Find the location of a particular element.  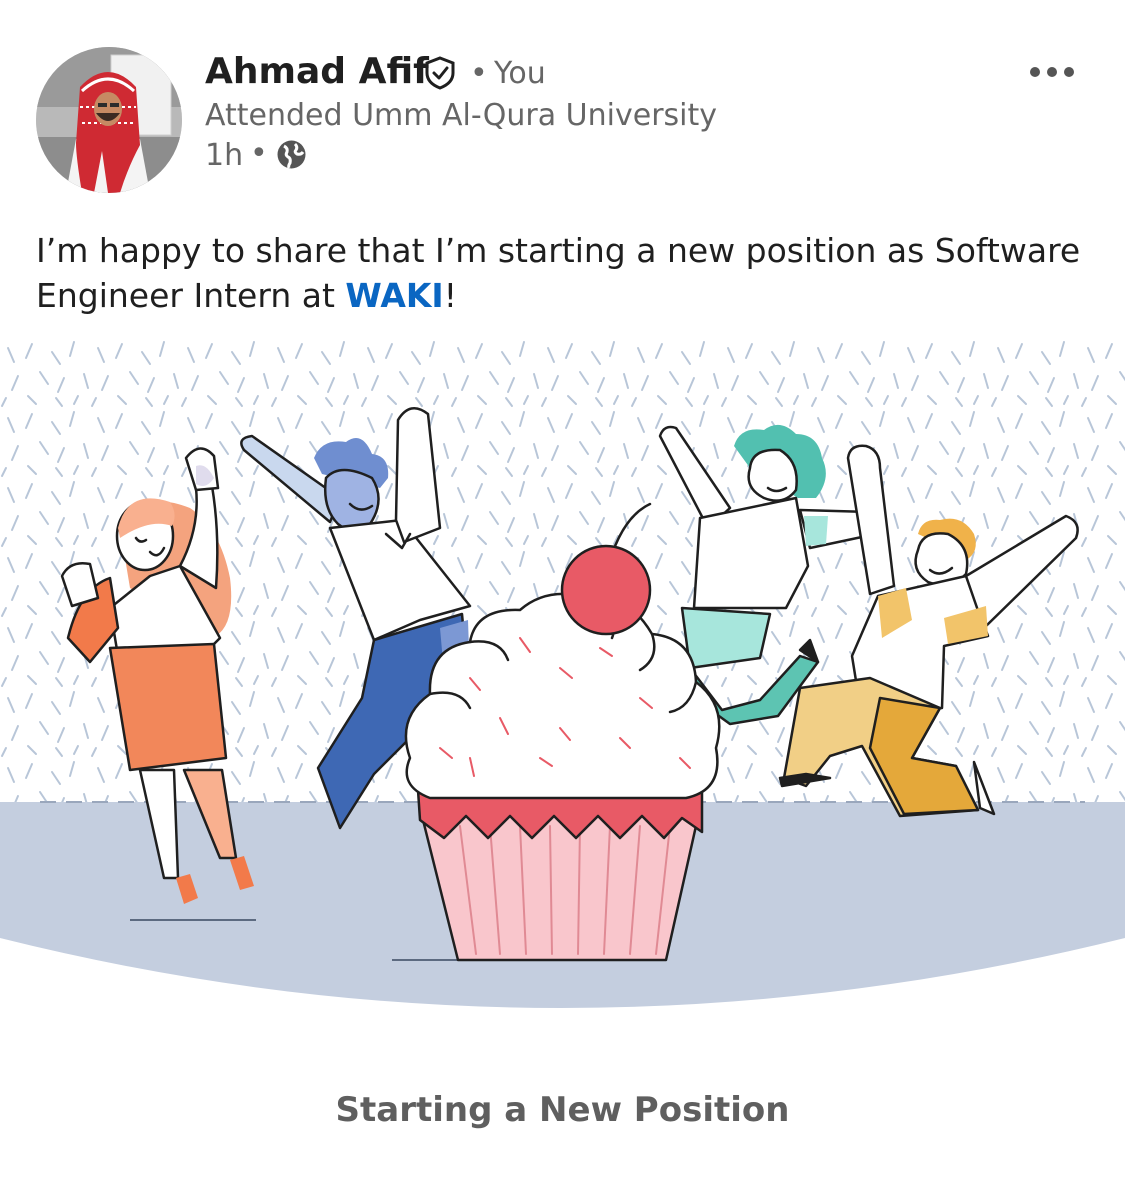

verified-shield-icon is located at coordinates (440, 73).